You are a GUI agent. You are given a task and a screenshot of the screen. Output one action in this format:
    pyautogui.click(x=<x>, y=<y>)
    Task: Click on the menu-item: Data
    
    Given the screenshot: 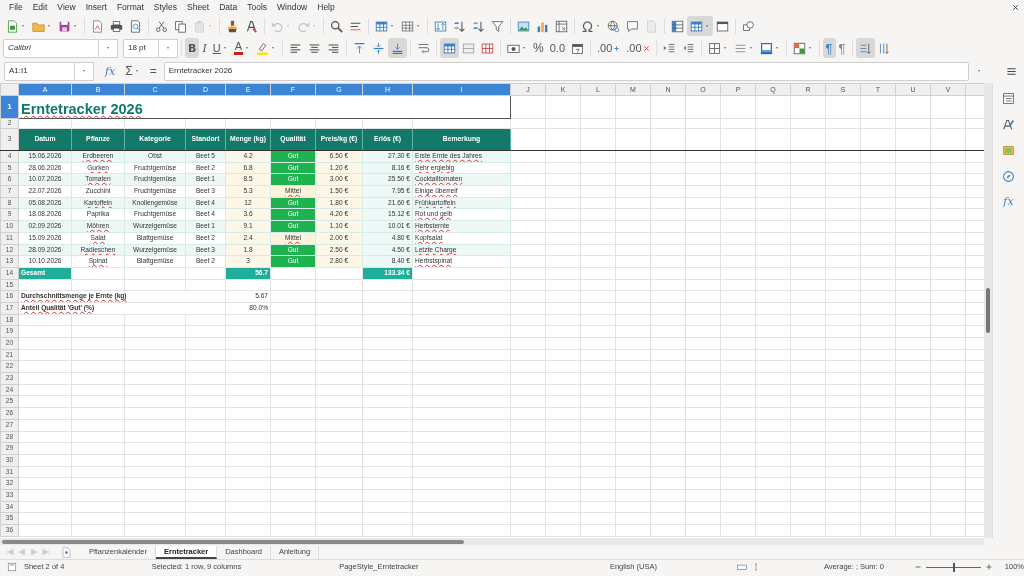 What is the action you would take?
    pyautogui.click(x=228, y=7)
    